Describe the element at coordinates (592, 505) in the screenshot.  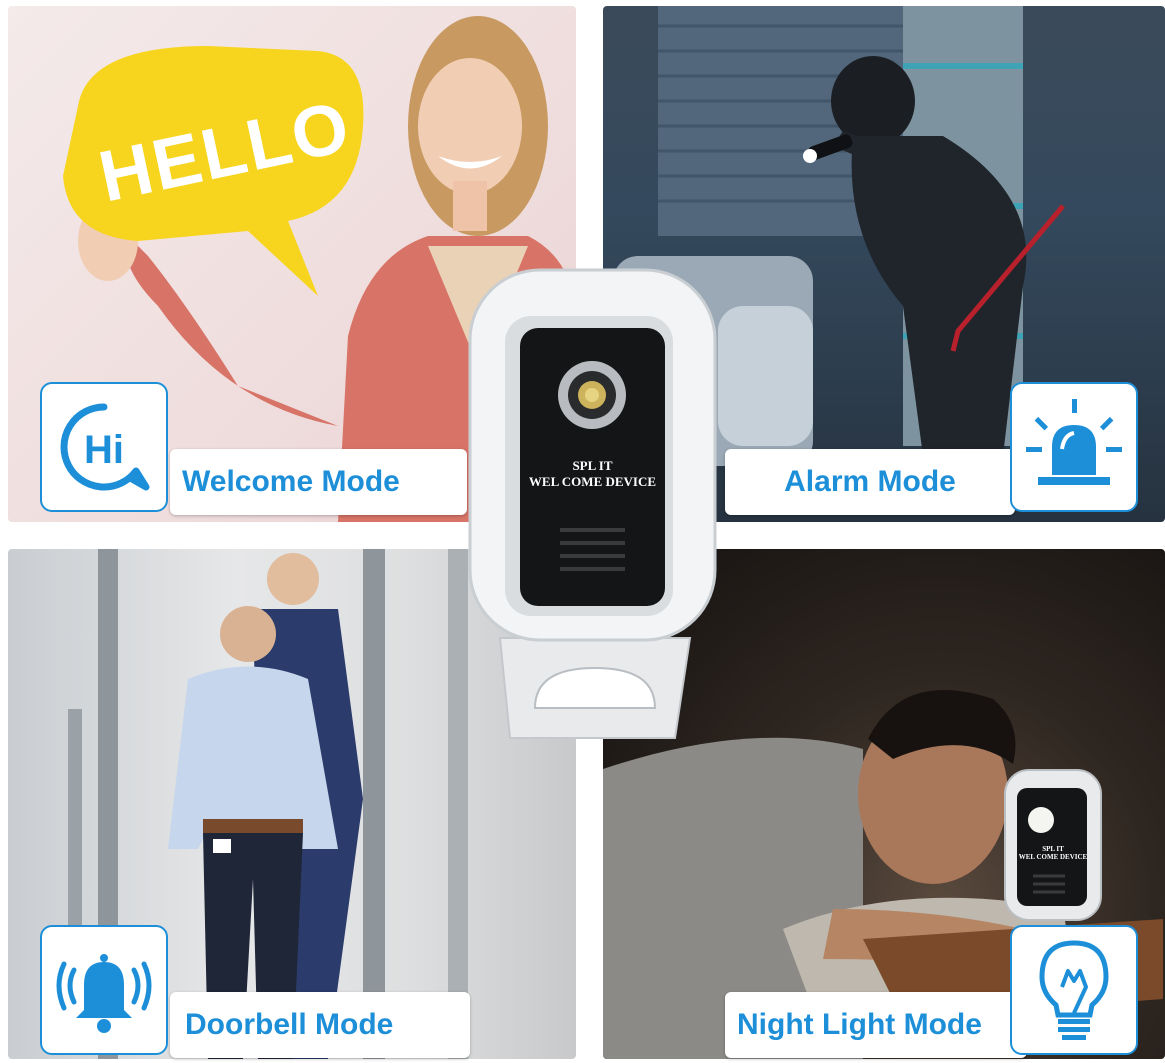
I see `motion-sensor-device: SPL IT WEL COME DEVICE` at that location.